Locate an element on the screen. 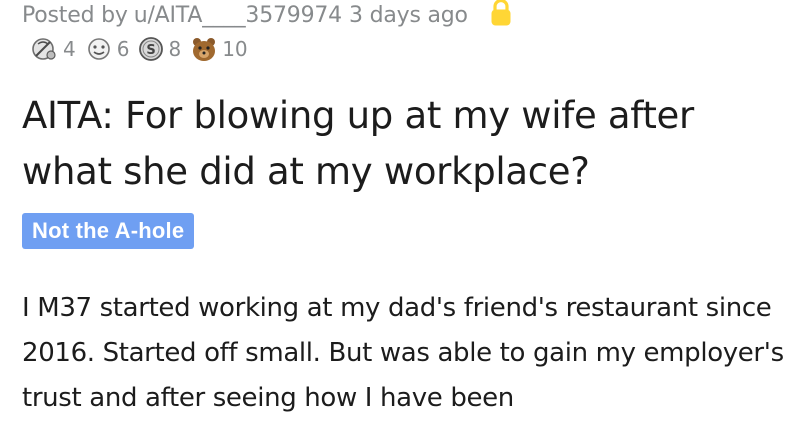 This screenshot has height=421, width=800. silver-award-icon: S is located at coordinates (151, 49).